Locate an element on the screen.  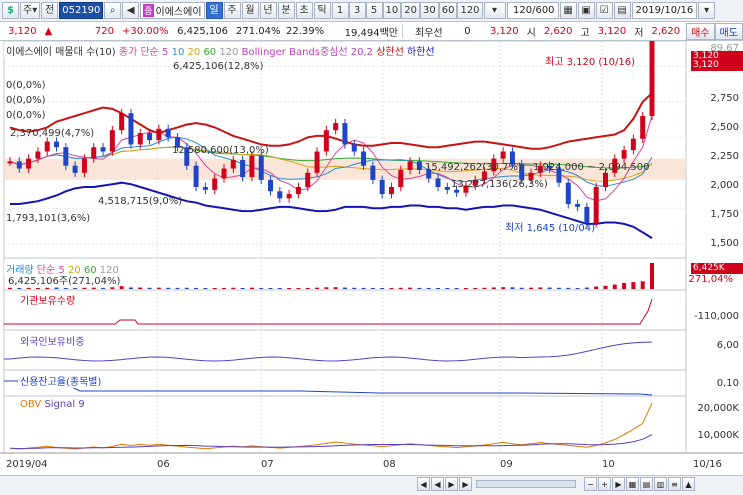
checkbox-icon: ☑ is located at coordinates (604, 10).